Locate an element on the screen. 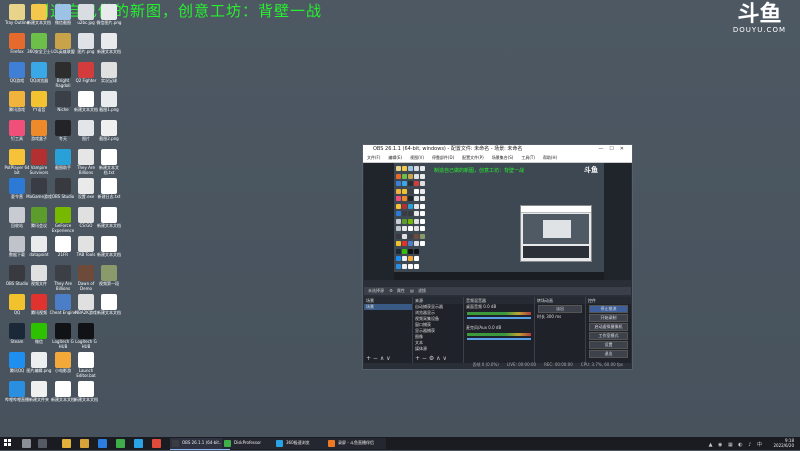 The height and width of the screenshot is (451, 800). settings-button: 设置 is located at coordinates (608, 345).